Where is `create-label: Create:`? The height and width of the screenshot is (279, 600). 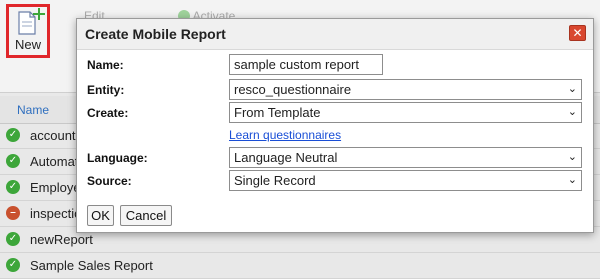
create-label: Create: is located at coordinates (108, 113).